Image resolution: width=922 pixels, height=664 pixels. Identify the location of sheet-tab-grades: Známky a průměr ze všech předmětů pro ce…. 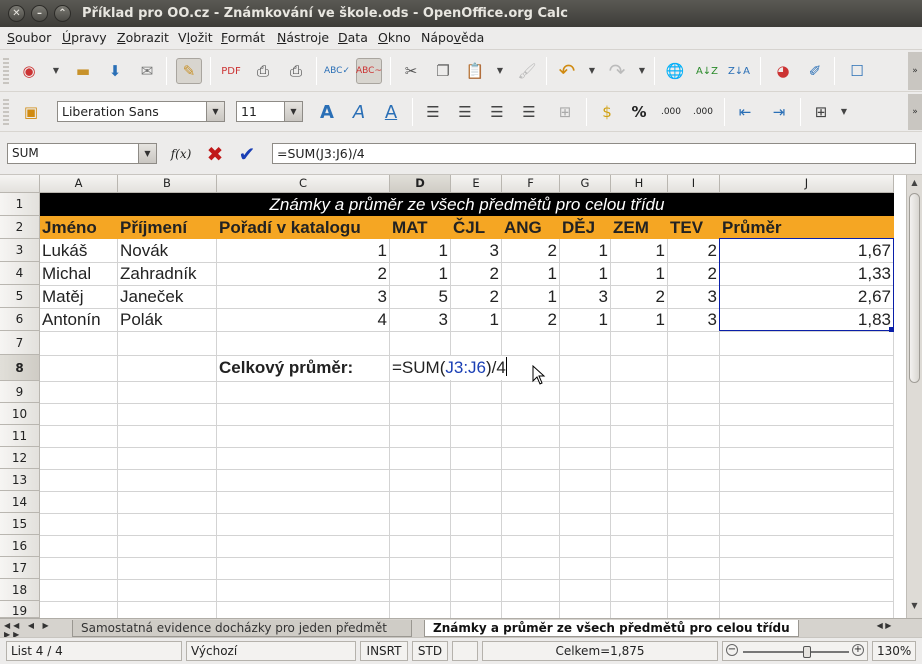
(611, 628).